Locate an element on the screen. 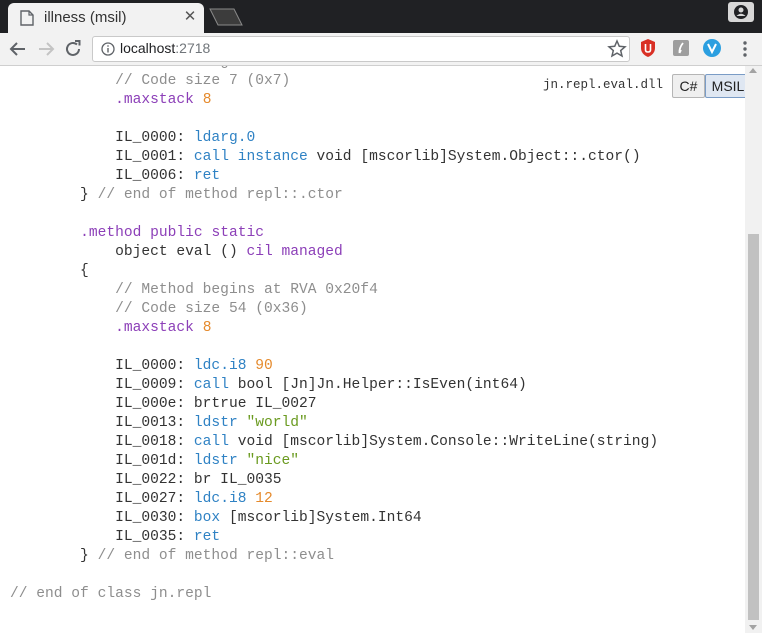 This screenshot has width=762, height=633. code-token: "world" is located at coordinates (277, 423).